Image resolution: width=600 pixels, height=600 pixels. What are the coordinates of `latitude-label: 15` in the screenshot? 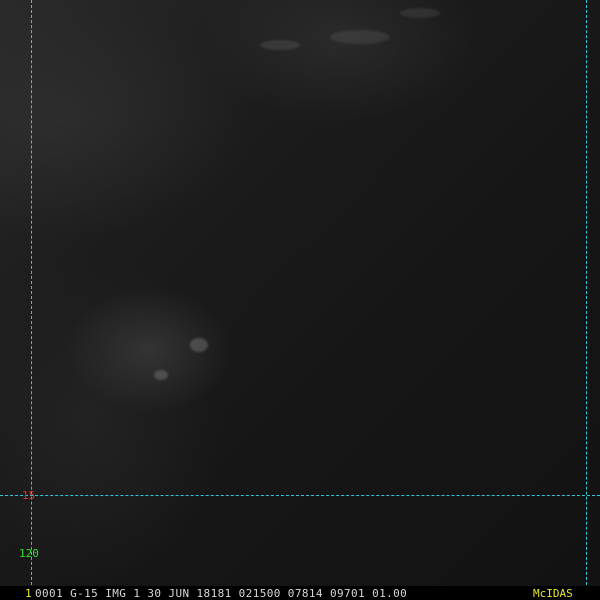 It's located at (29, 495).